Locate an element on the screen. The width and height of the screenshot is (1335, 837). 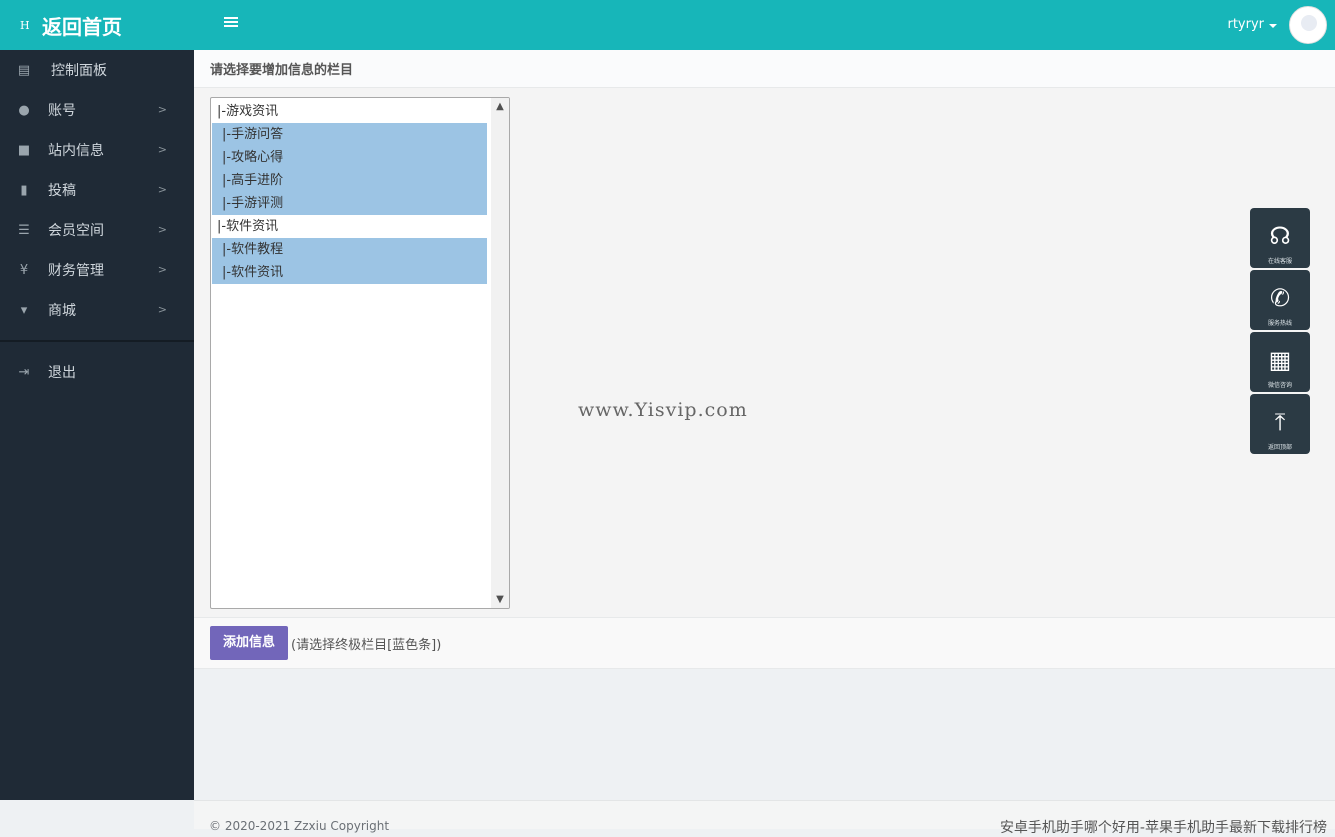
floating-toolbar: ☊ 在线客服 ✆ 服务热线 ▦ 微信咨询 ⤒ 返回顶部 is located at coordinates (1280, 332).